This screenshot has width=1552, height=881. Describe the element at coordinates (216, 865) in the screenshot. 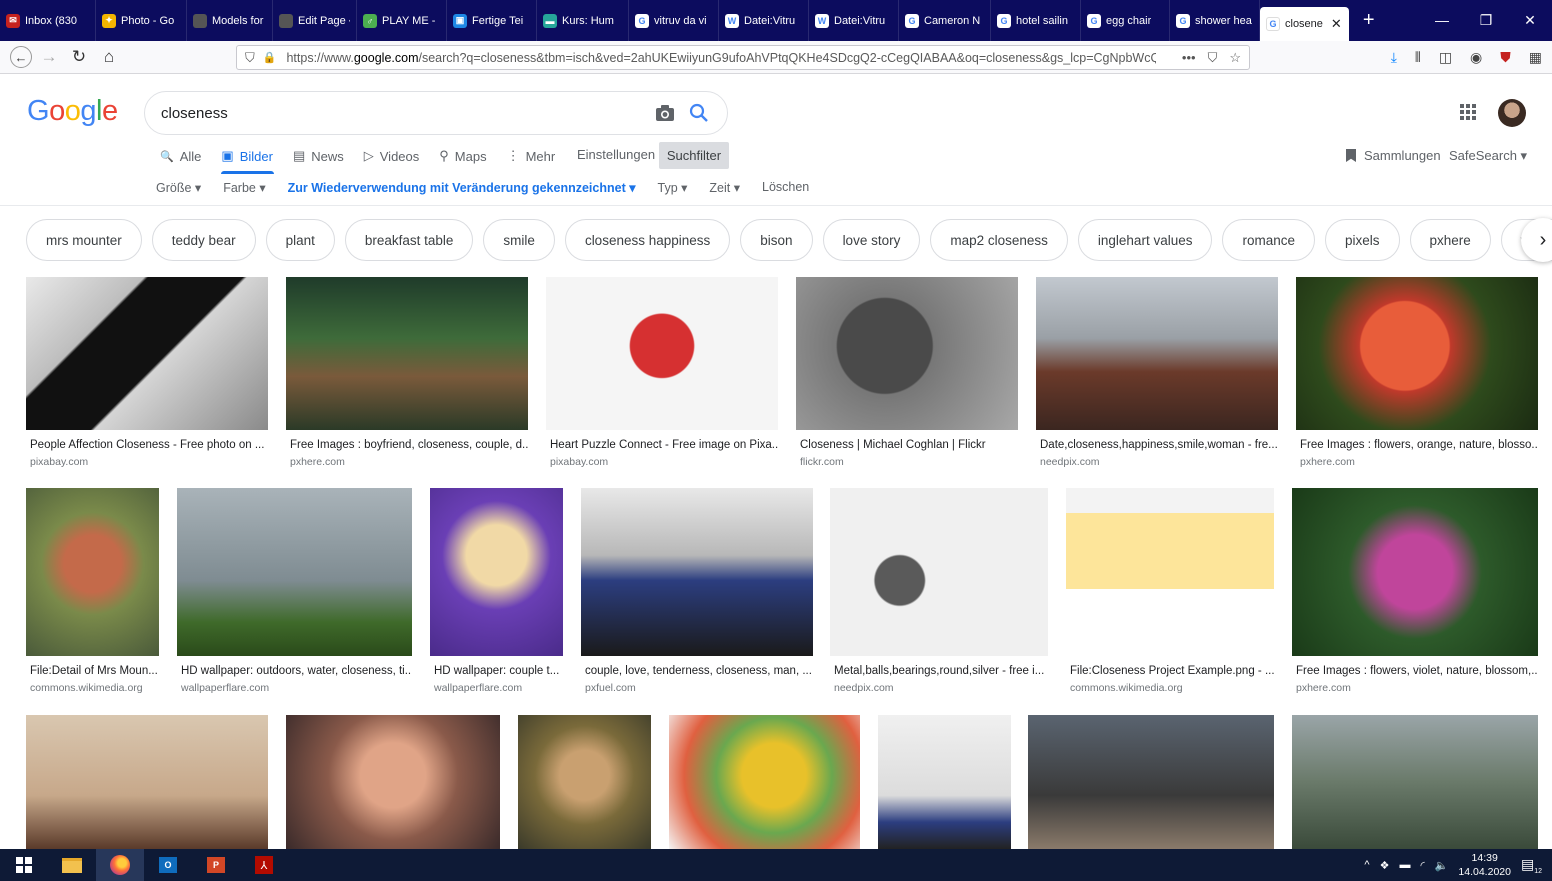

I see `powerpoint-icon: P` at that location.